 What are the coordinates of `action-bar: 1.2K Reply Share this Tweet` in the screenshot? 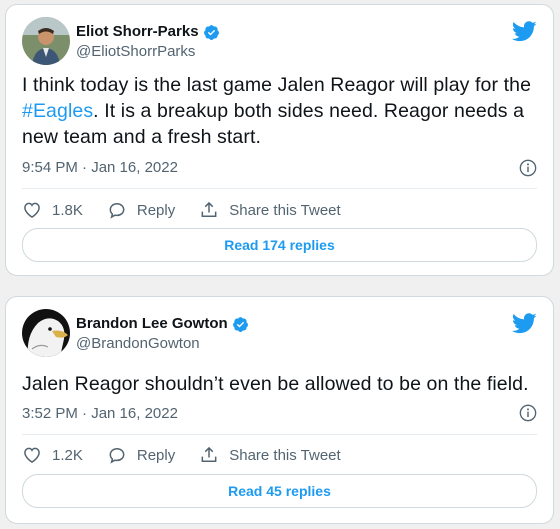 It's located at (193, 455).